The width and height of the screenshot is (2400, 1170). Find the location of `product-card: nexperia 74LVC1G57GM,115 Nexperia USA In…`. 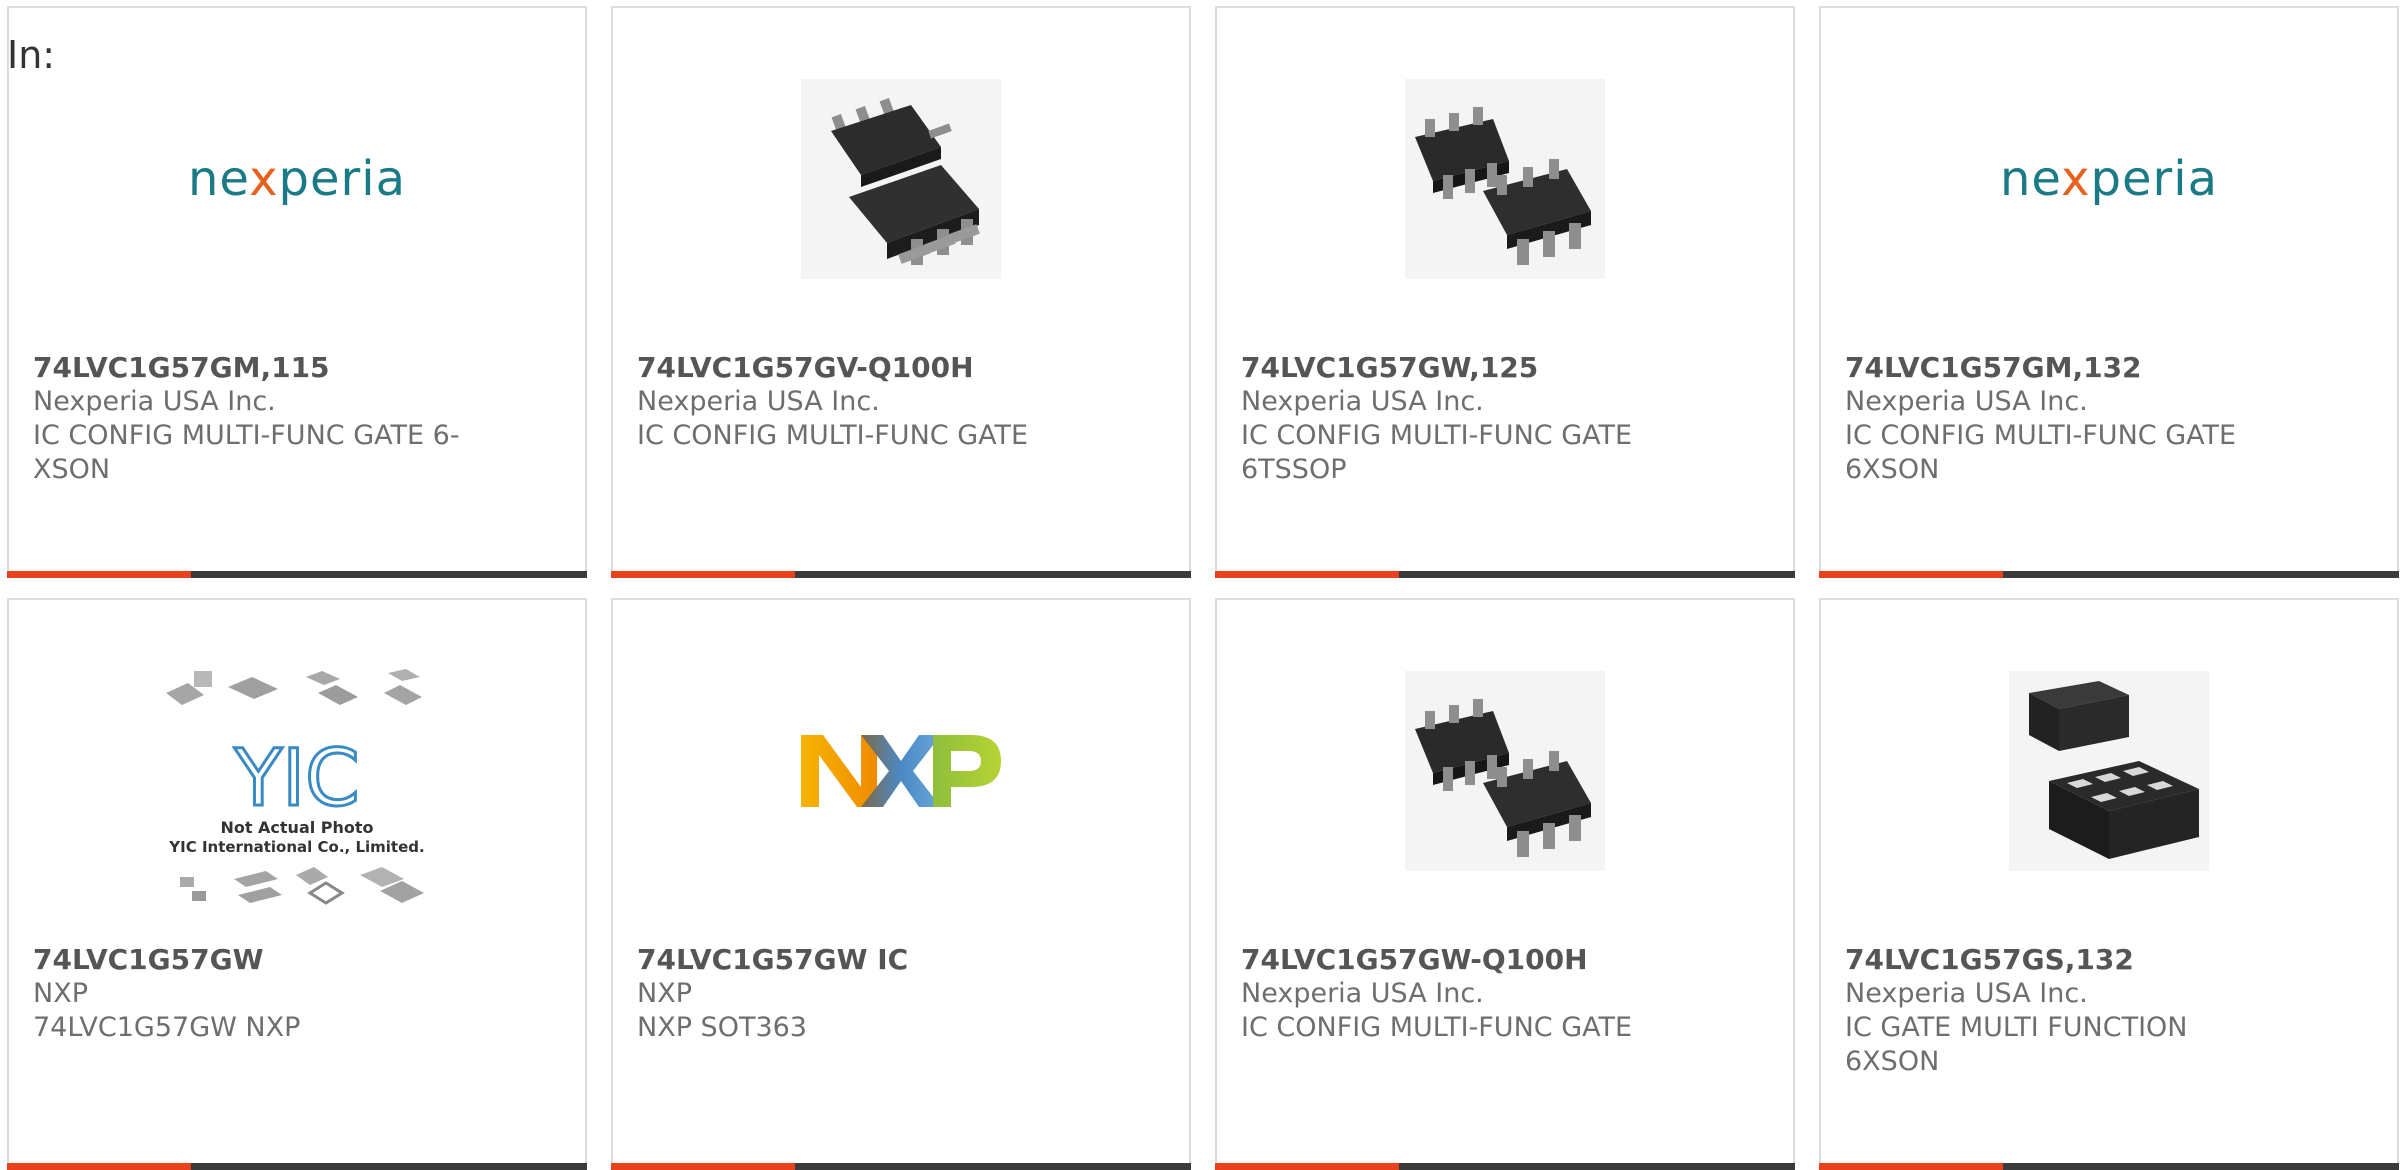

product-card: nexperia 74LVC1G57GM,115 Nexperia USA In… is located at coordinates (297, 292).